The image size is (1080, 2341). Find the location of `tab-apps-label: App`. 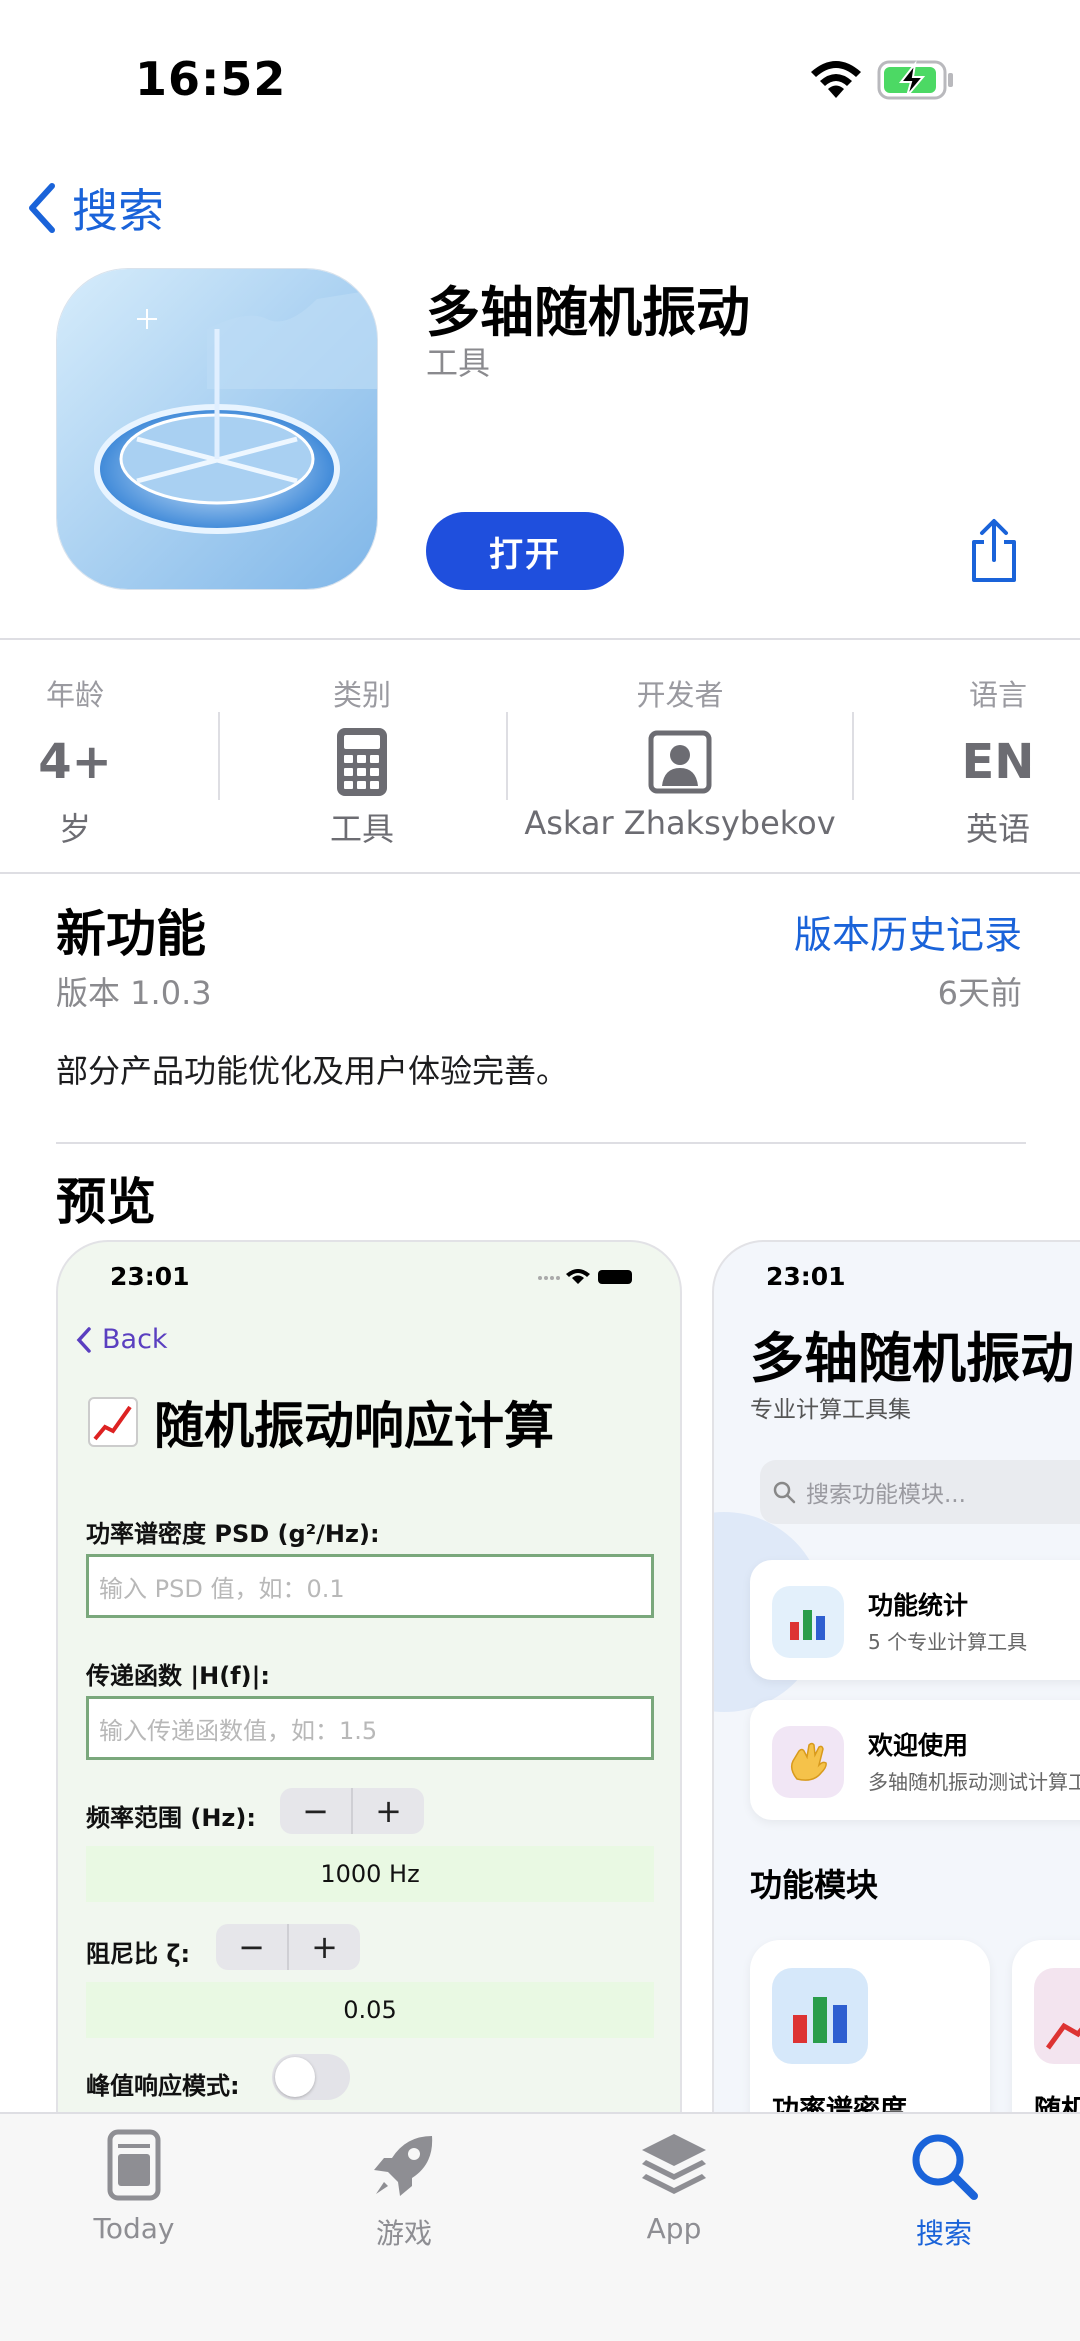

tab-apps-label: App is located at coordinates (674, 2228).